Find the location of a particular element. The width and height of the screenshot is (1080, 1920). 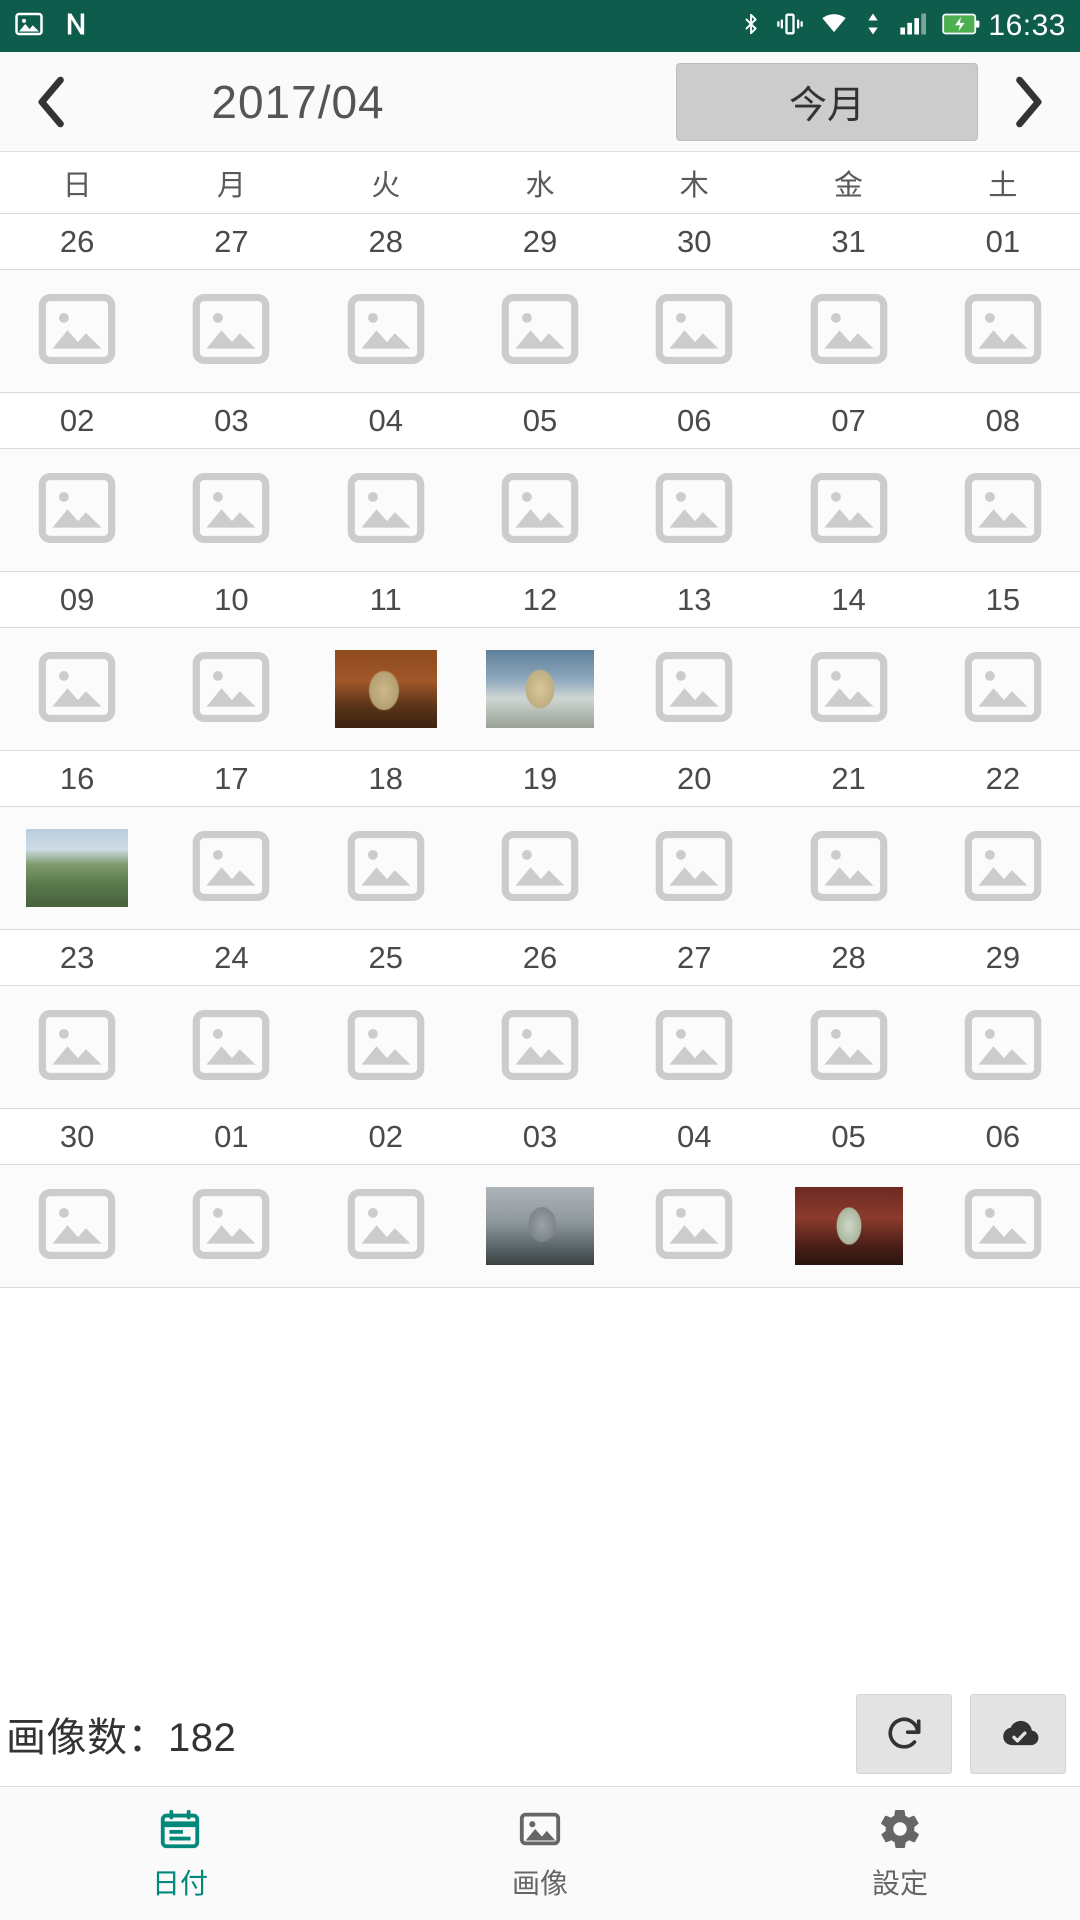

prev-month-button is located at coordinates (52, 102).